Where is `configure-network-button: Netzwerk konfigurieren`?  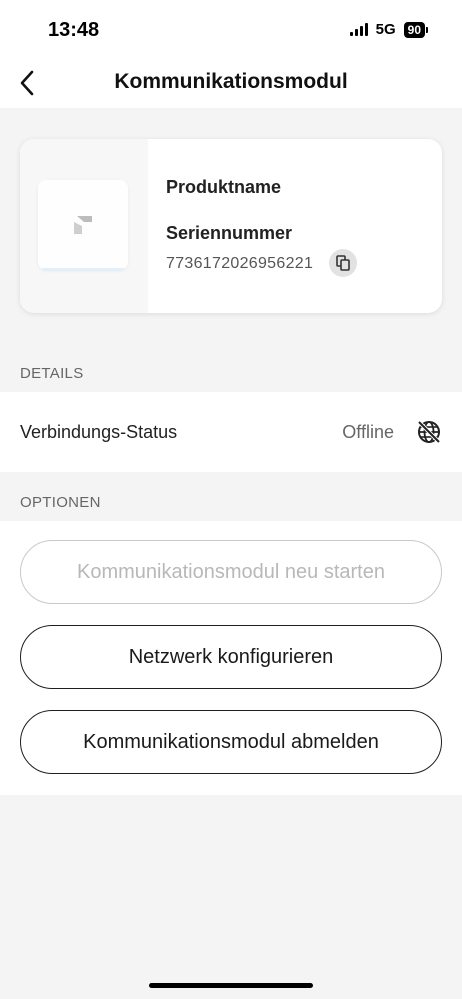 configure-network-button: Netzwerk konfigurieren is located at coordinates (231, 657).